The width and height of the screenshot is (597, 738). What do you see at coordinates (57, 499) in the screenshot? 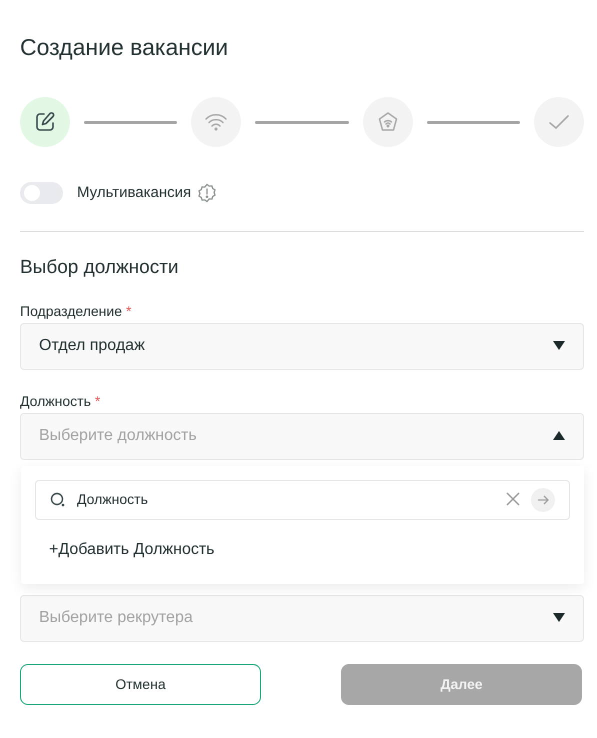
I see `search-icon` at bounding box center [57, 499].